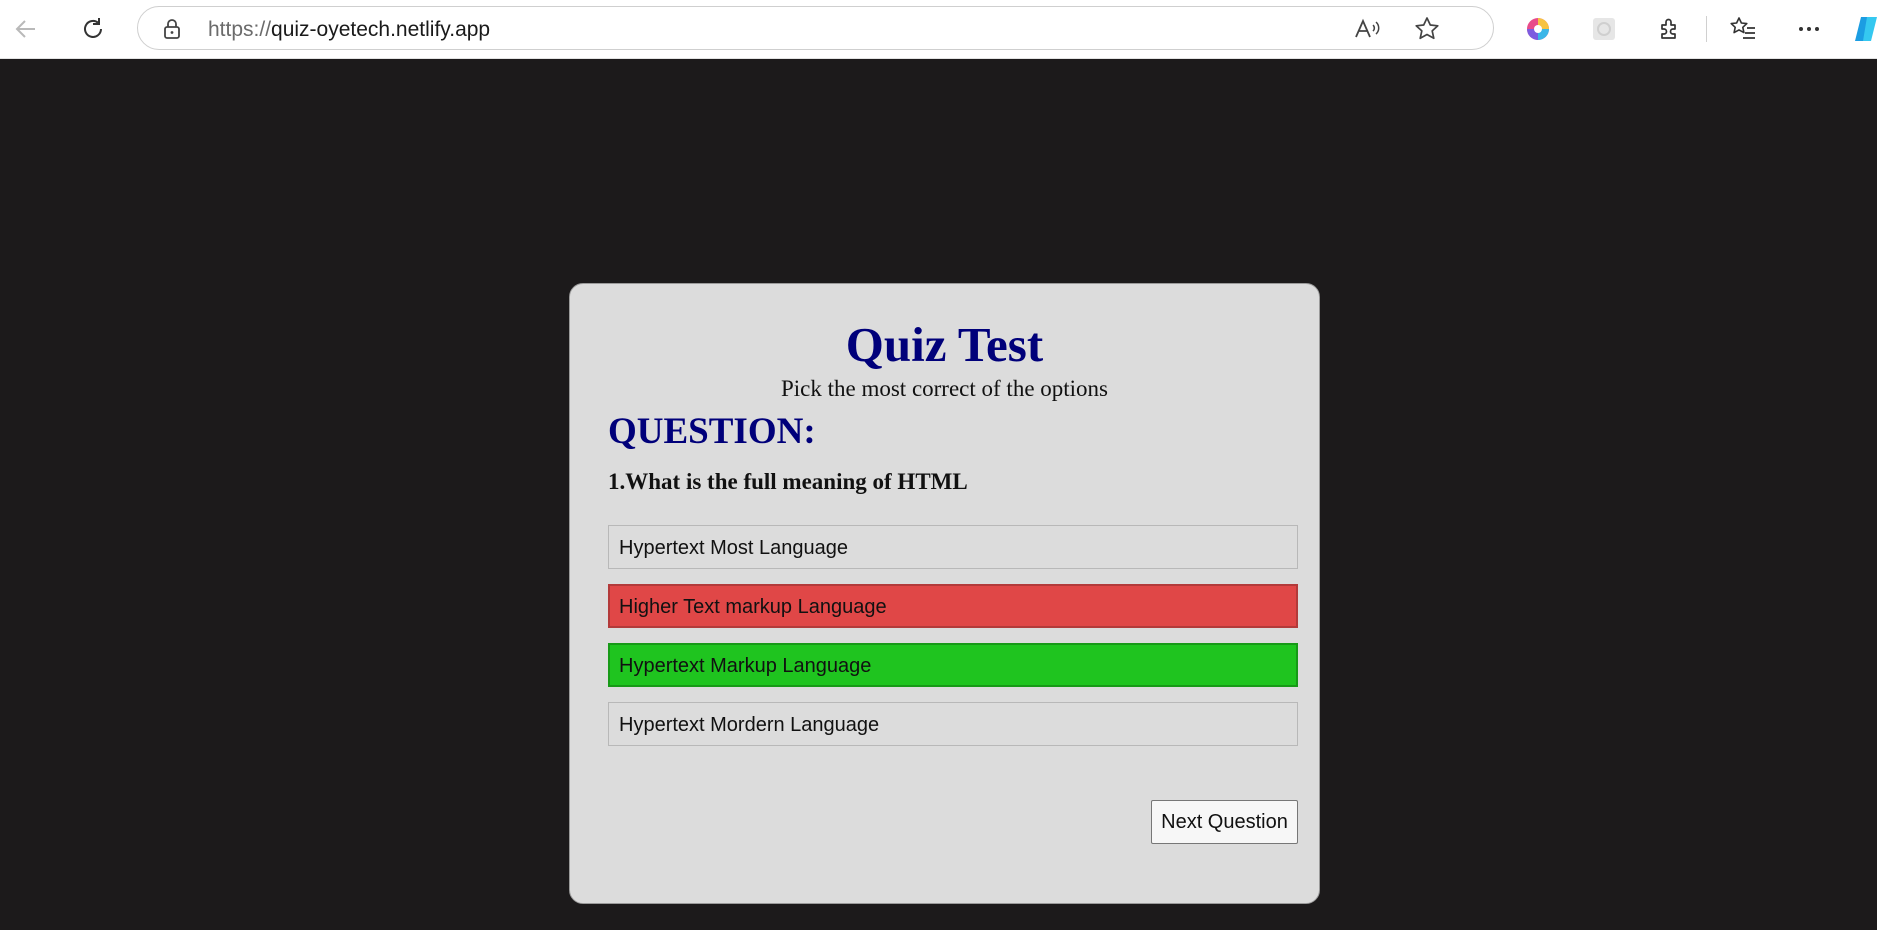 The height and width of the screenshot is (930, 1877). Describe the element at coordinates (1224, 822) in the screenshot. I see `next-question-button: Next Question` at that location.